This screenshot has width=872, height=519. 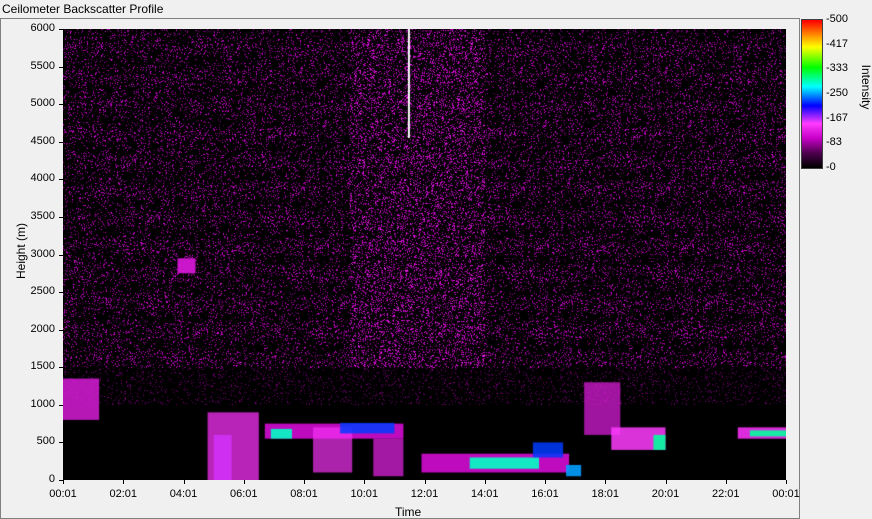 I want to click on colorbar-tick-label: -0, so click(x=831, y=167).